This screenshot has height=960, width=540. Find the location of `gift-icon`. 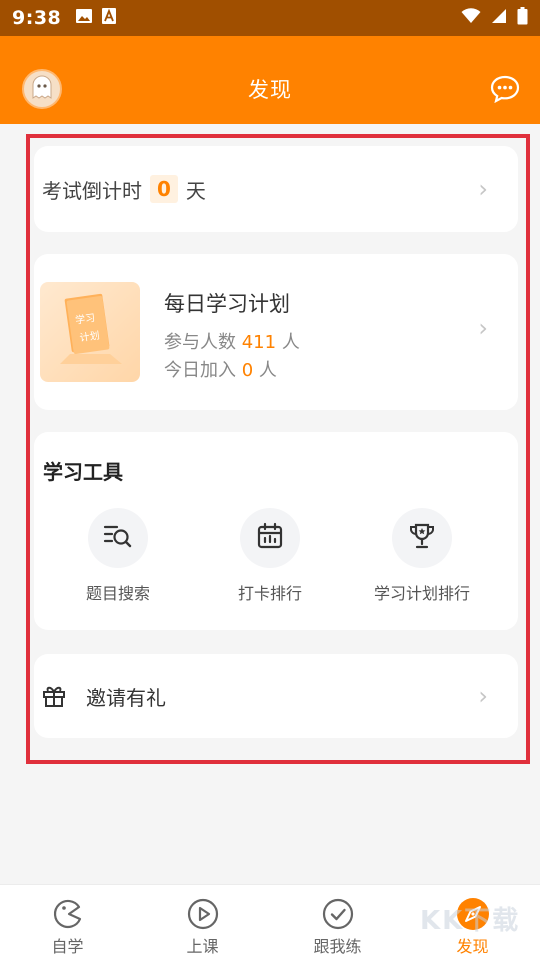

gift-icon is located at coordinates (54, 698).